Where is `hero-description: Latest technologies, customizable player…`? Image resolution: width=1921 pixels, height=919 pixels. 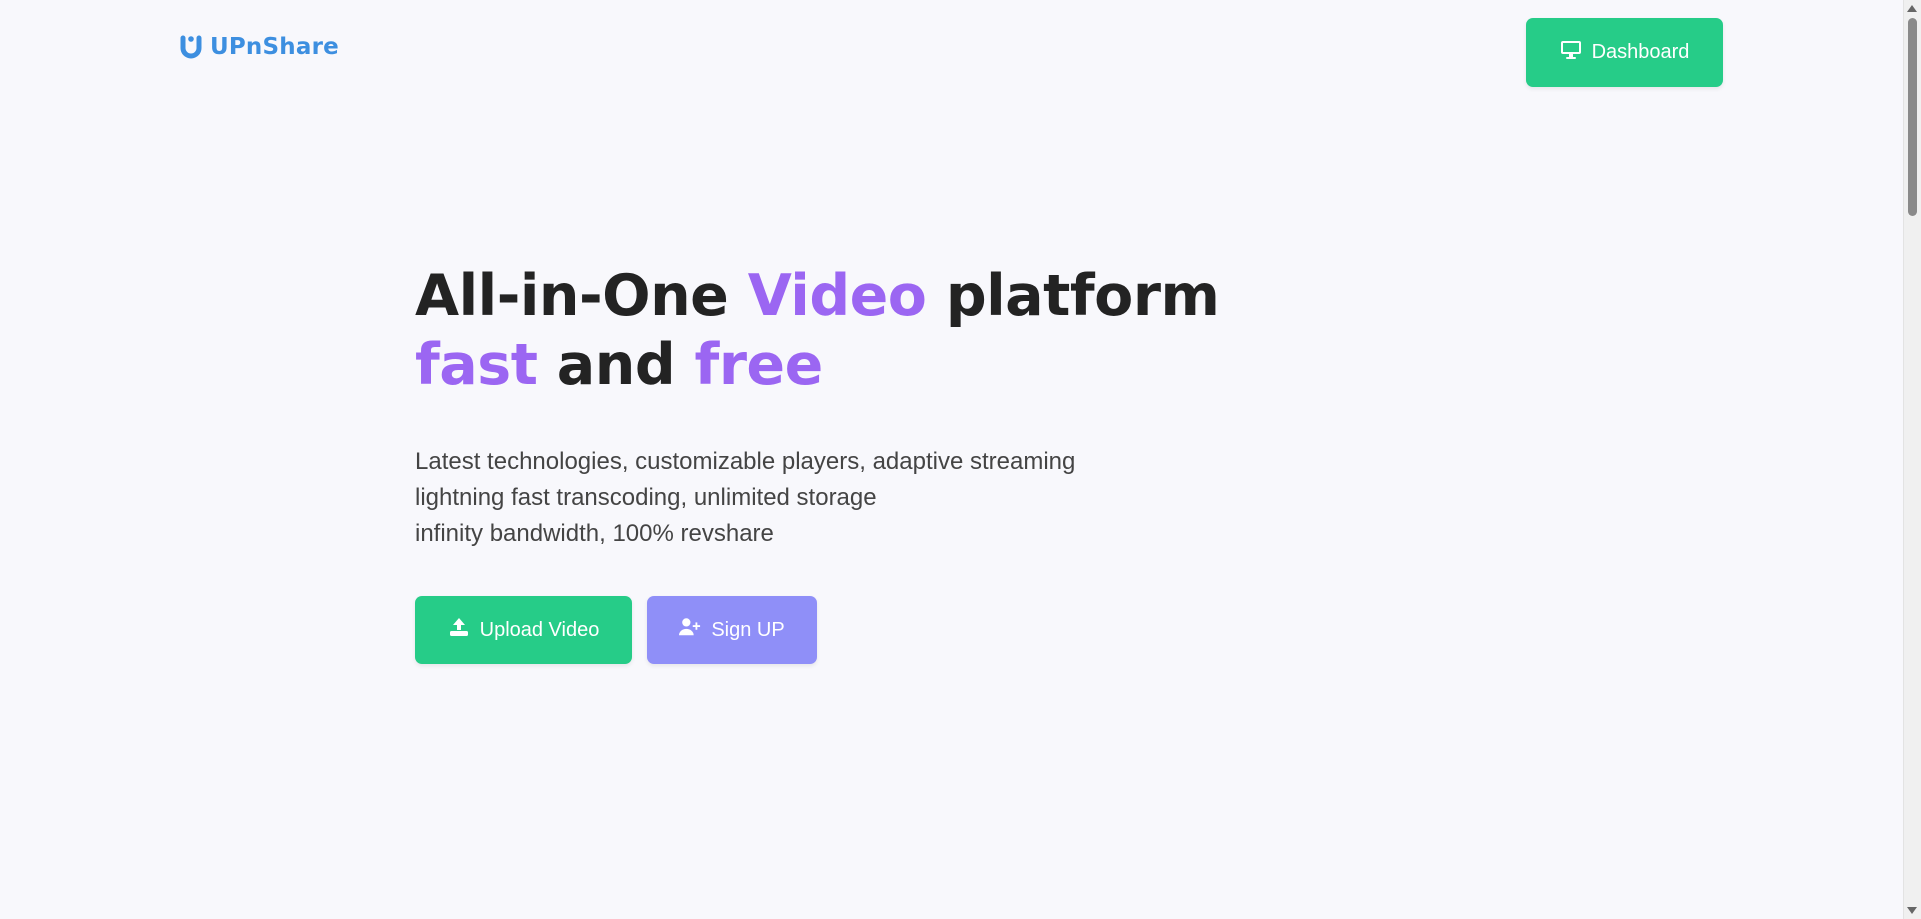
hero-description: Latest technologies, customizable player… is located at coordinates (865, 498).